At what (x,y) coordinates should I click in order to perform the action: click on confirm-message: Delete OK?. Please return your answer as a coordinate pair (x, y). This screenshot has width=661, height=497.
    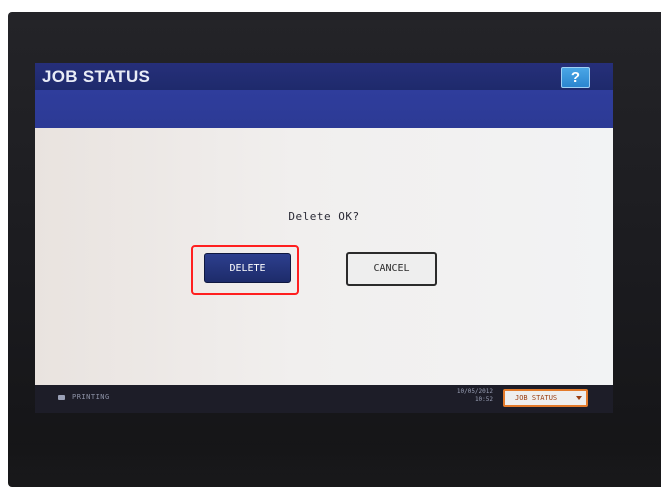
    Looking at the image, I should click on (324, 216).